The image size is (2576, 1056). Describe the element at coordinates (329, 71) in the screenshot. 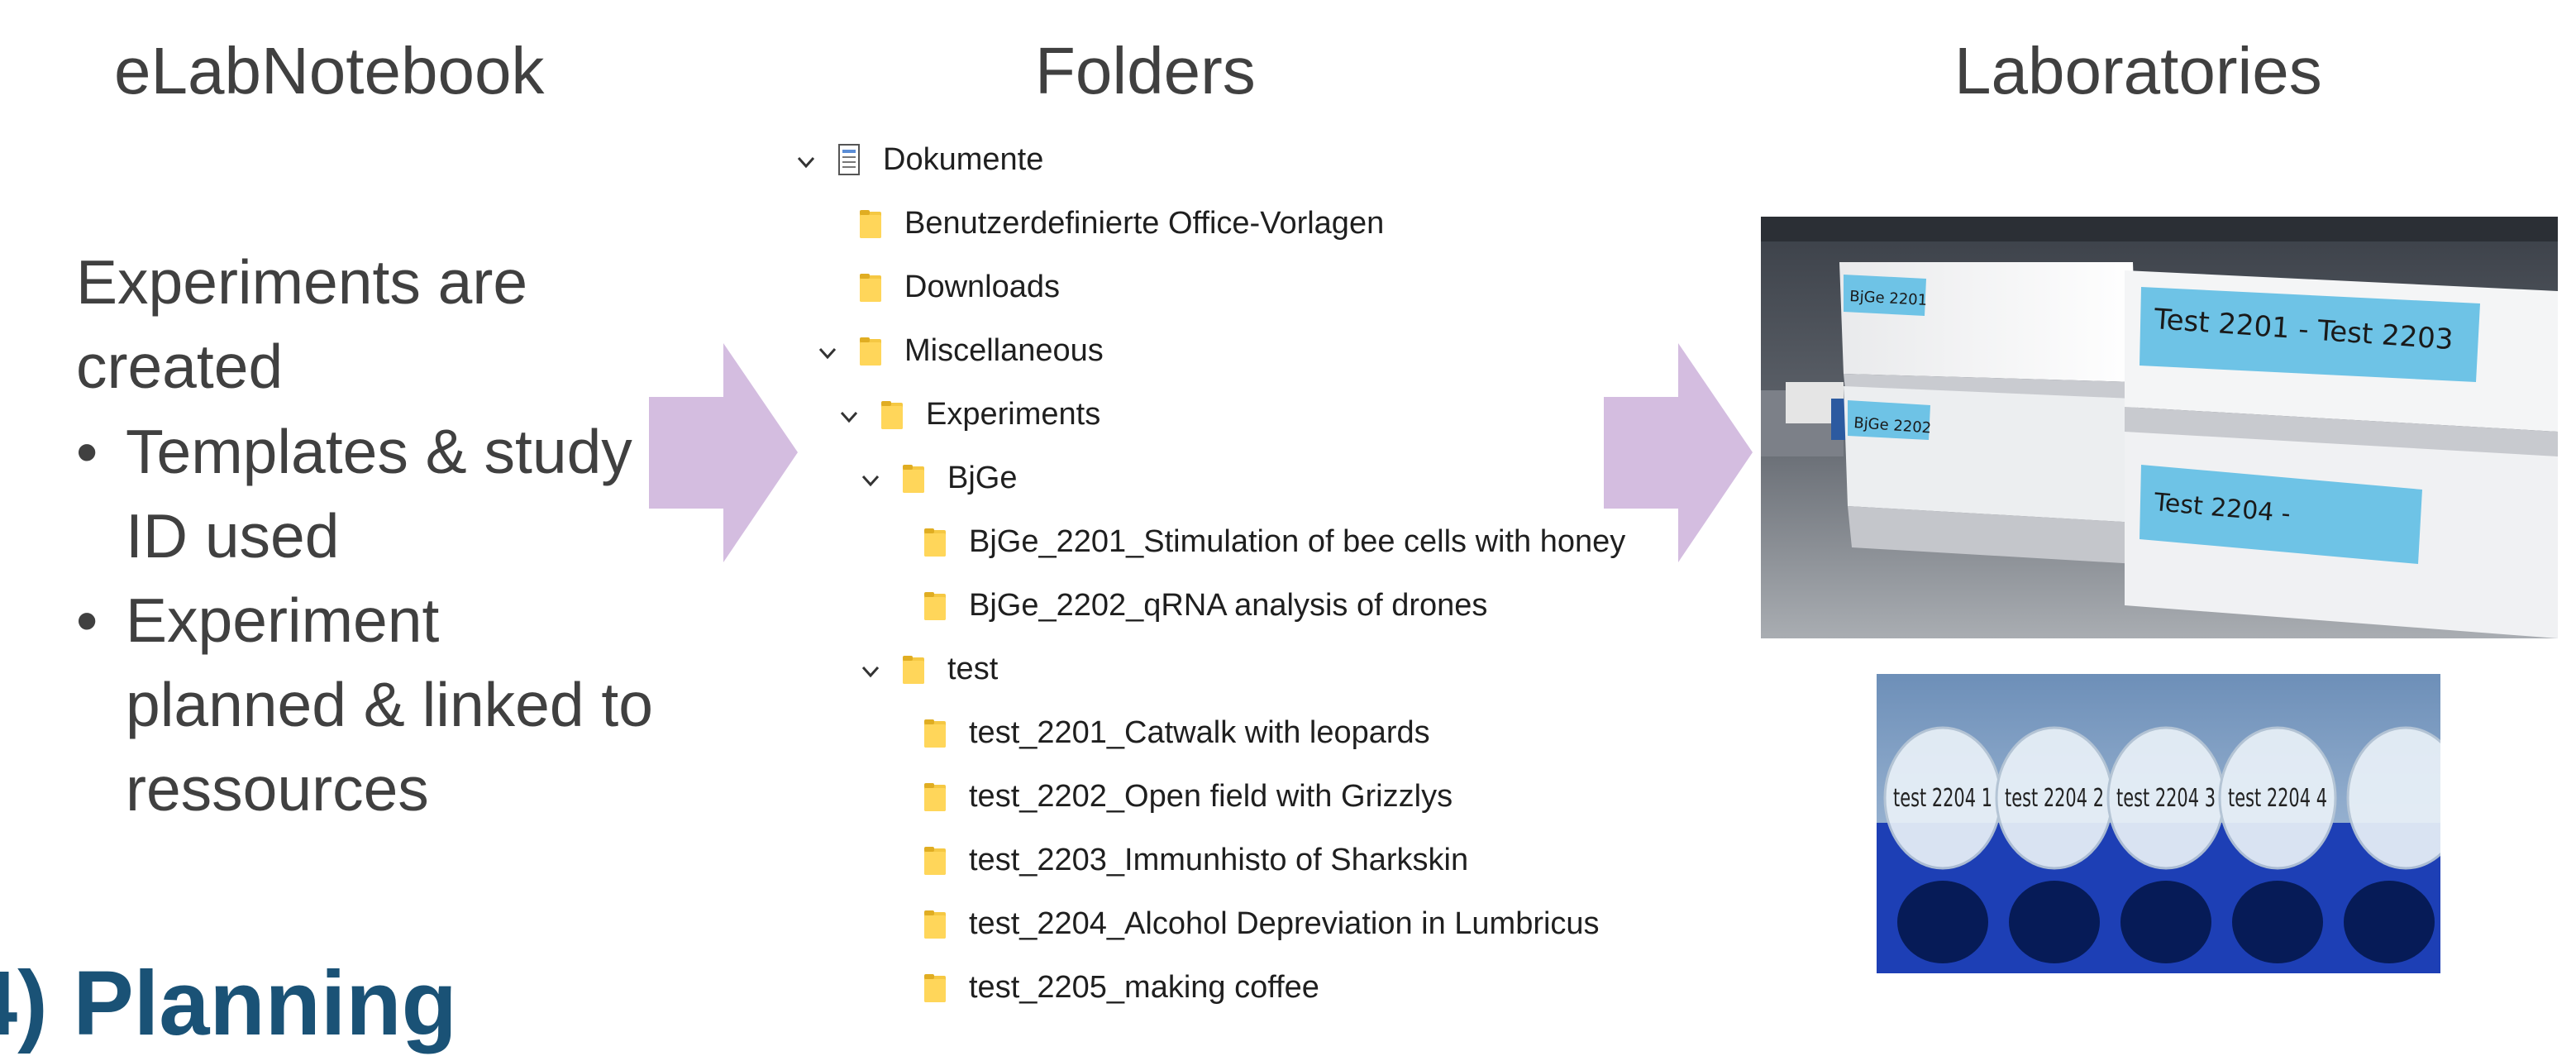

I see `heading-elabnotebook: eLabNotebook` at that location.